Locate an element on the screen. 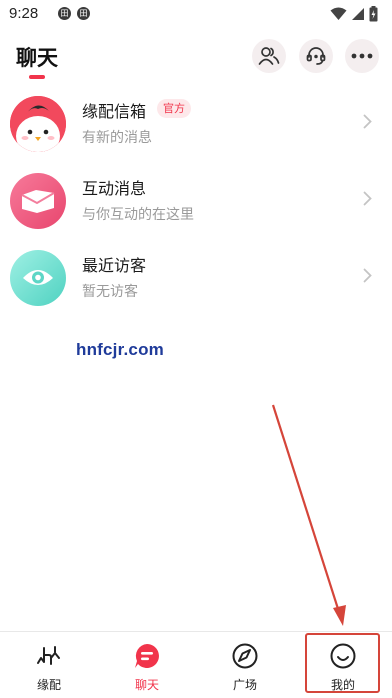 Image resolution: width=392 pixels, height=698 pixels. item-subtitle: 与你互动的在这里 is located at coordinates (138, 215).